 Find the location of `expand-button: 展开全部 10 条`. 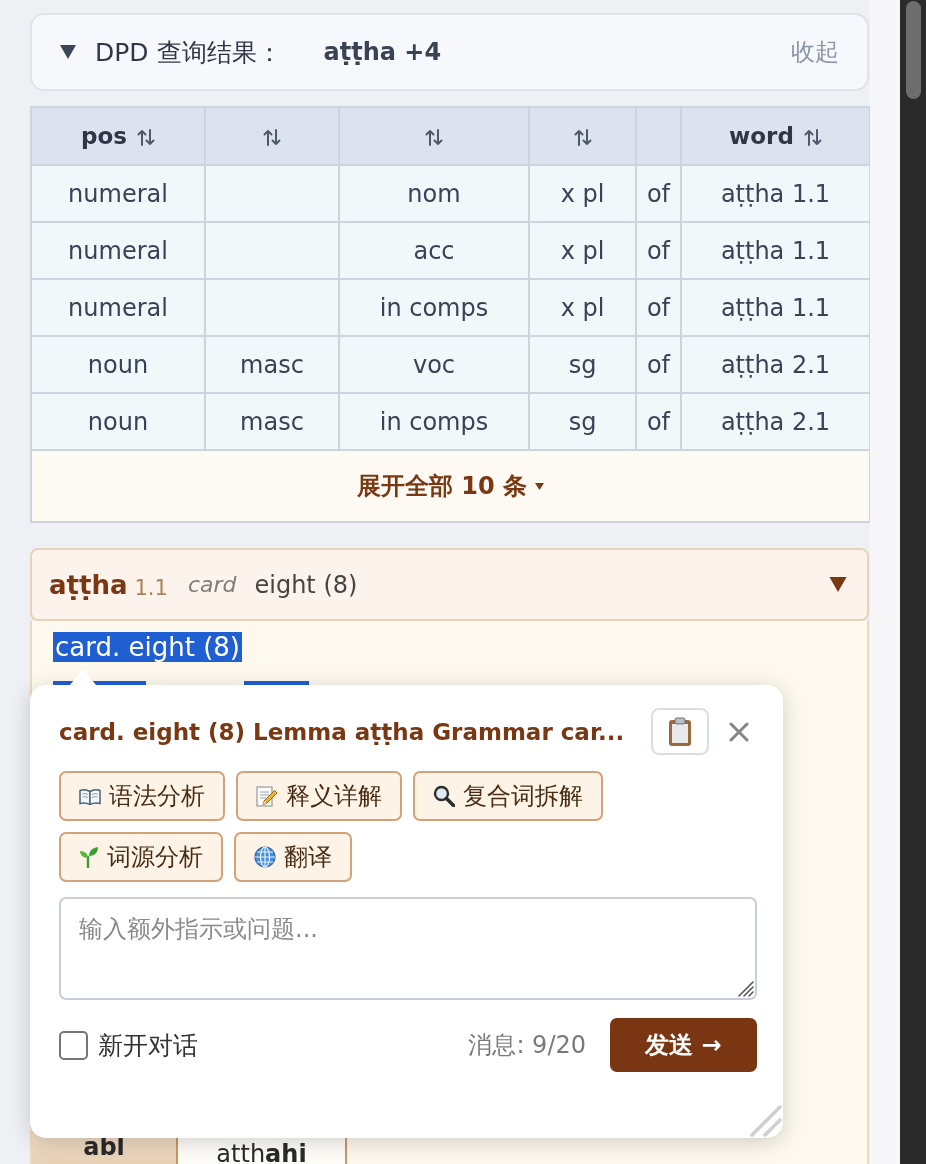

expand-button: 展开全部 10 条 is located at coordinates (450, 486).